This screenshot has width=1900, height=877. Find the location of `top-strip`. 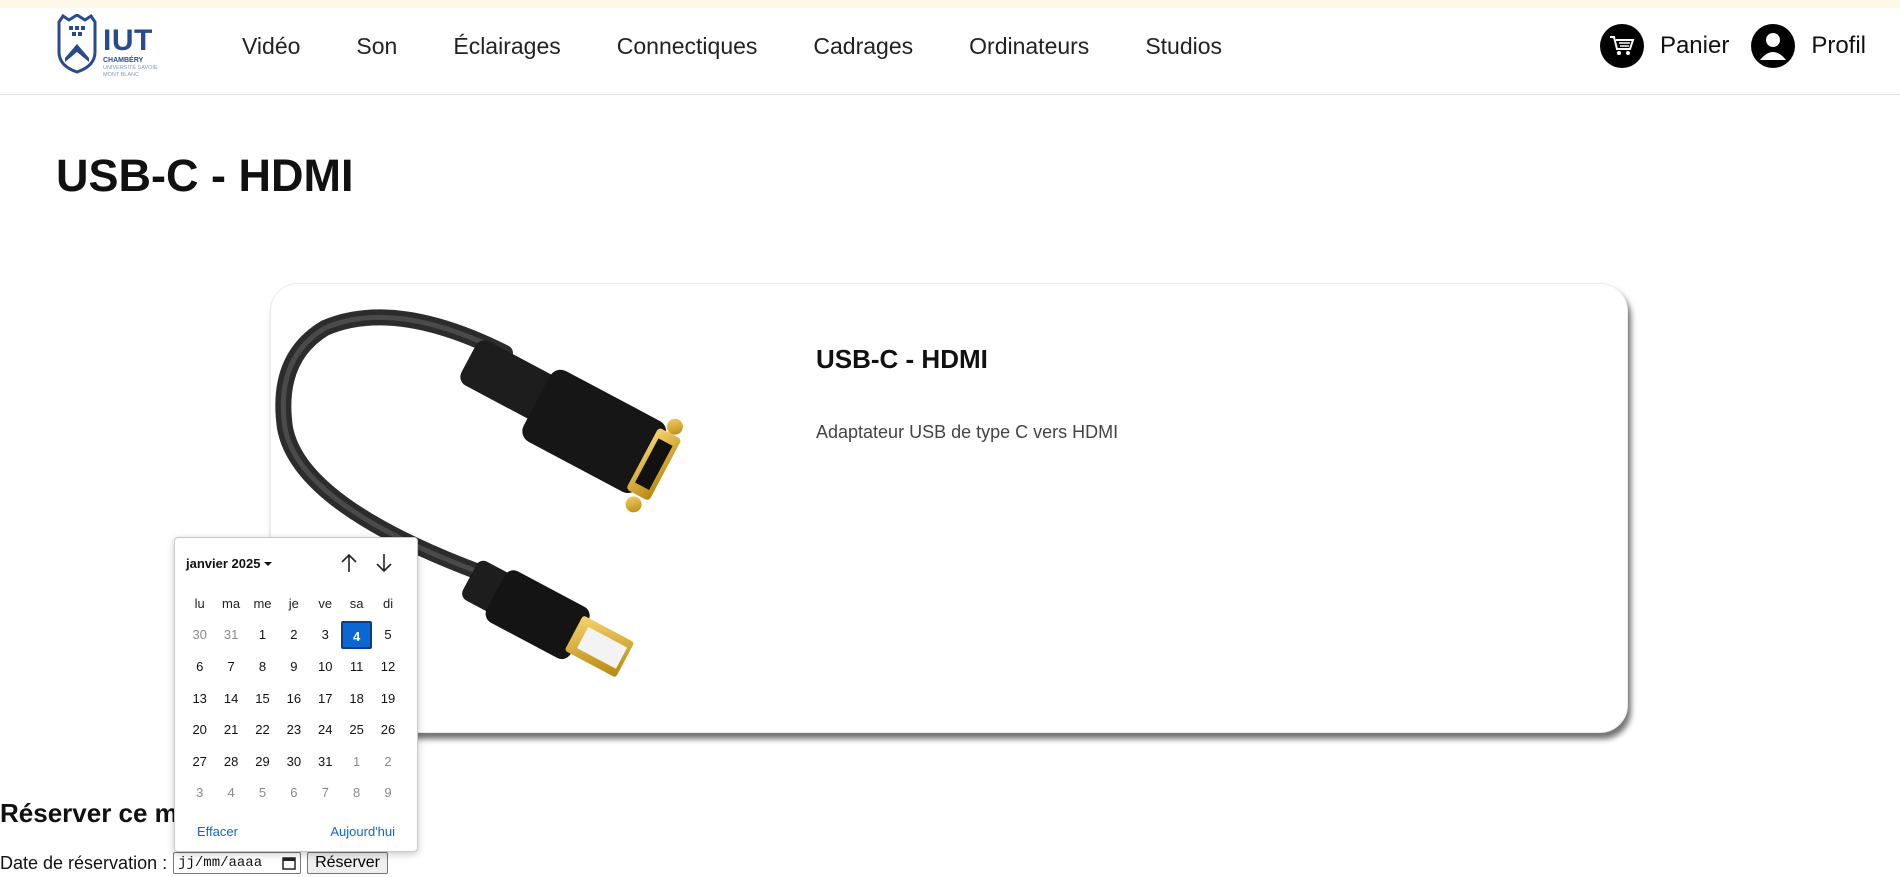

top-strip is located at coordinates (950, 4).